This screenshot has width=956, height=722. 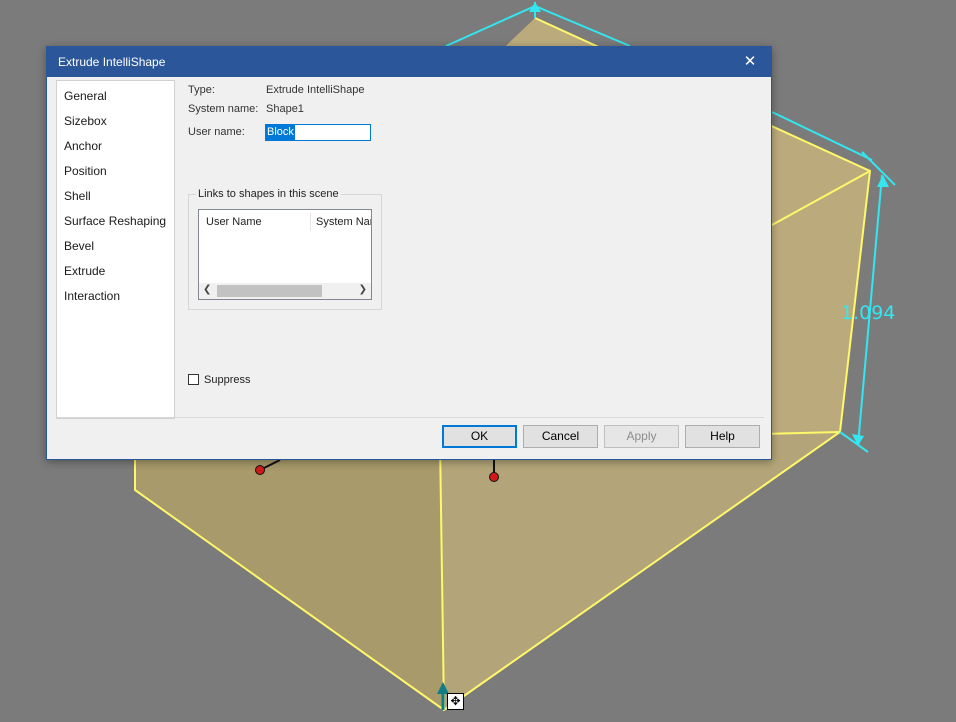 I want to click on dimension-value-label: 1.094, so click(x=868, y=313).